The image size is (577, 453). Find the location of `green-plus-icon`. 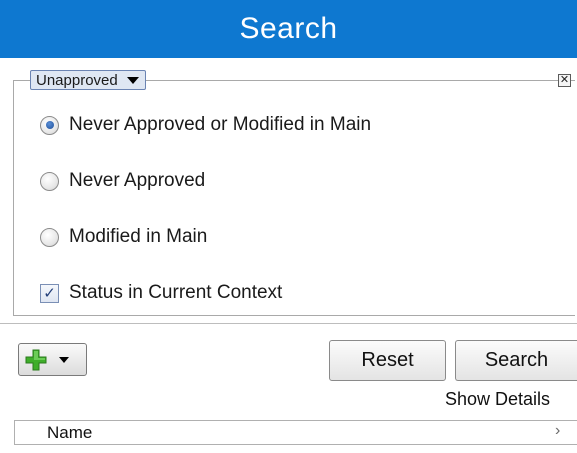

green-plus-icon is located at coordinates (36, 359).